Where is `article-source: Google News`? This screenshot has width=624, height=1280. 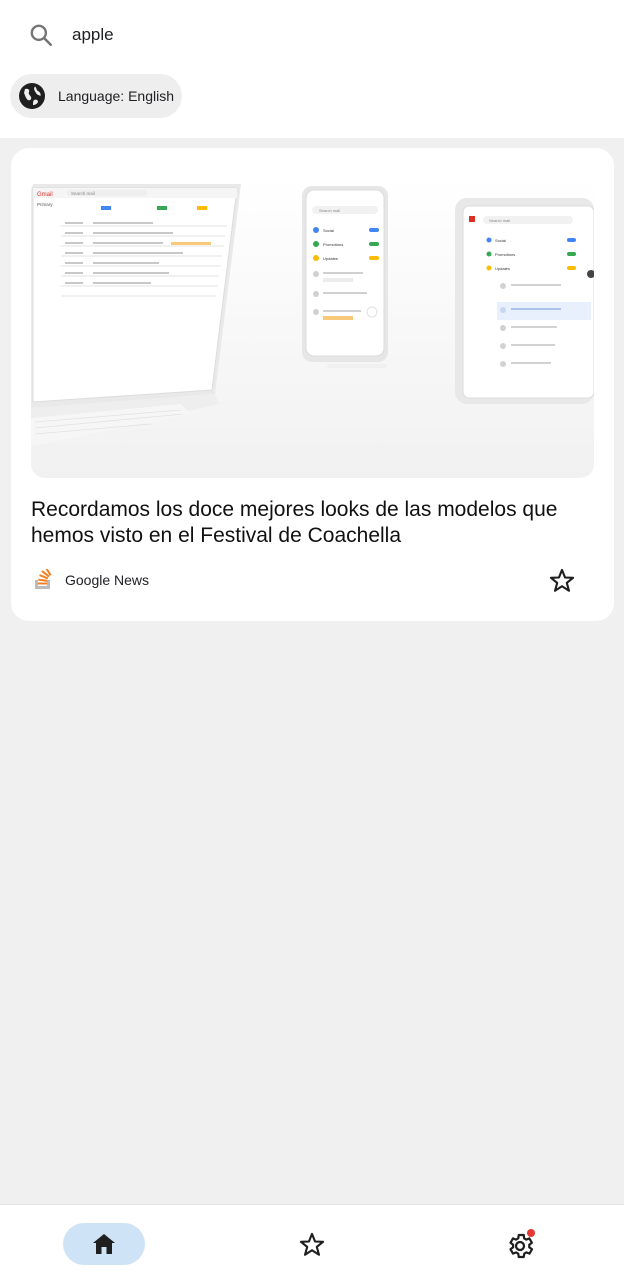 article-source: Google News is located at coordinates (312, 583).